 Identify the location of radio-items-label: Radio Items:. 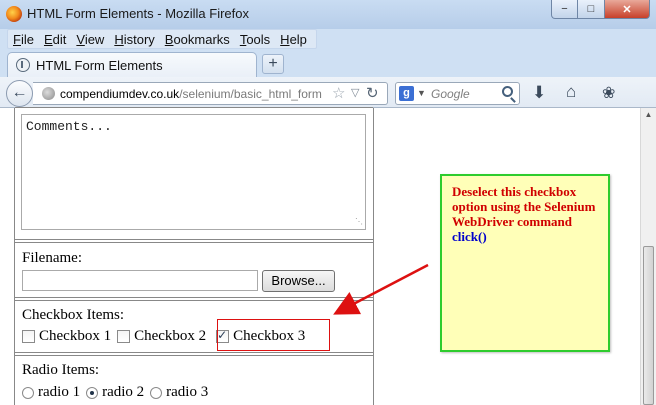
(61, 370).